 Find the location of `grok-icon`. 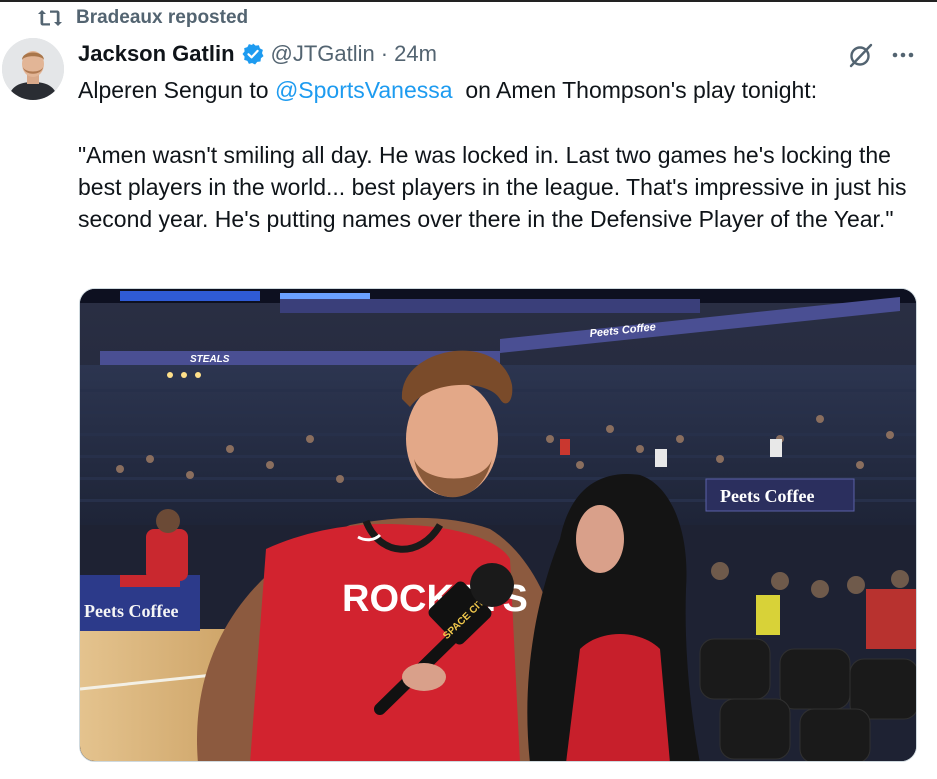

grok-icon is located at coordinates (861, 55).